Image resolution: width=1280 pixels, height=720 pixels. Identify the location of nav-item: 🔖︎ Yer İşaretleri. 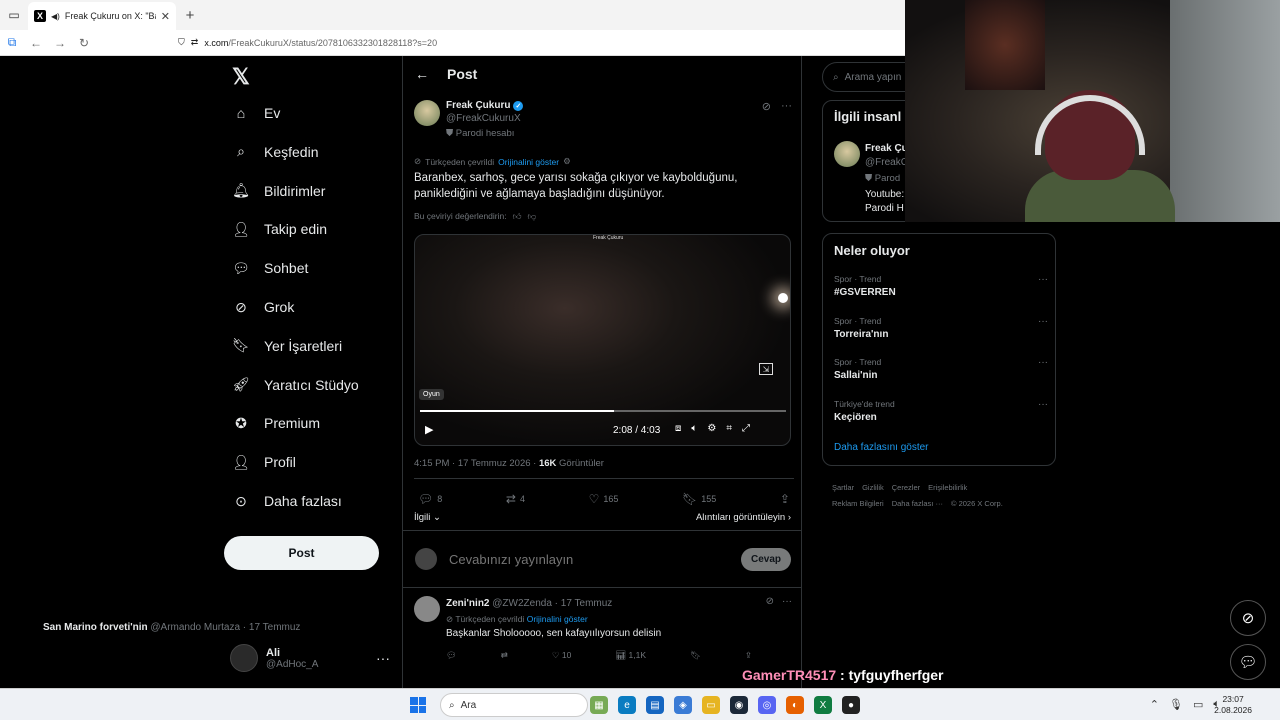
(287, 346).